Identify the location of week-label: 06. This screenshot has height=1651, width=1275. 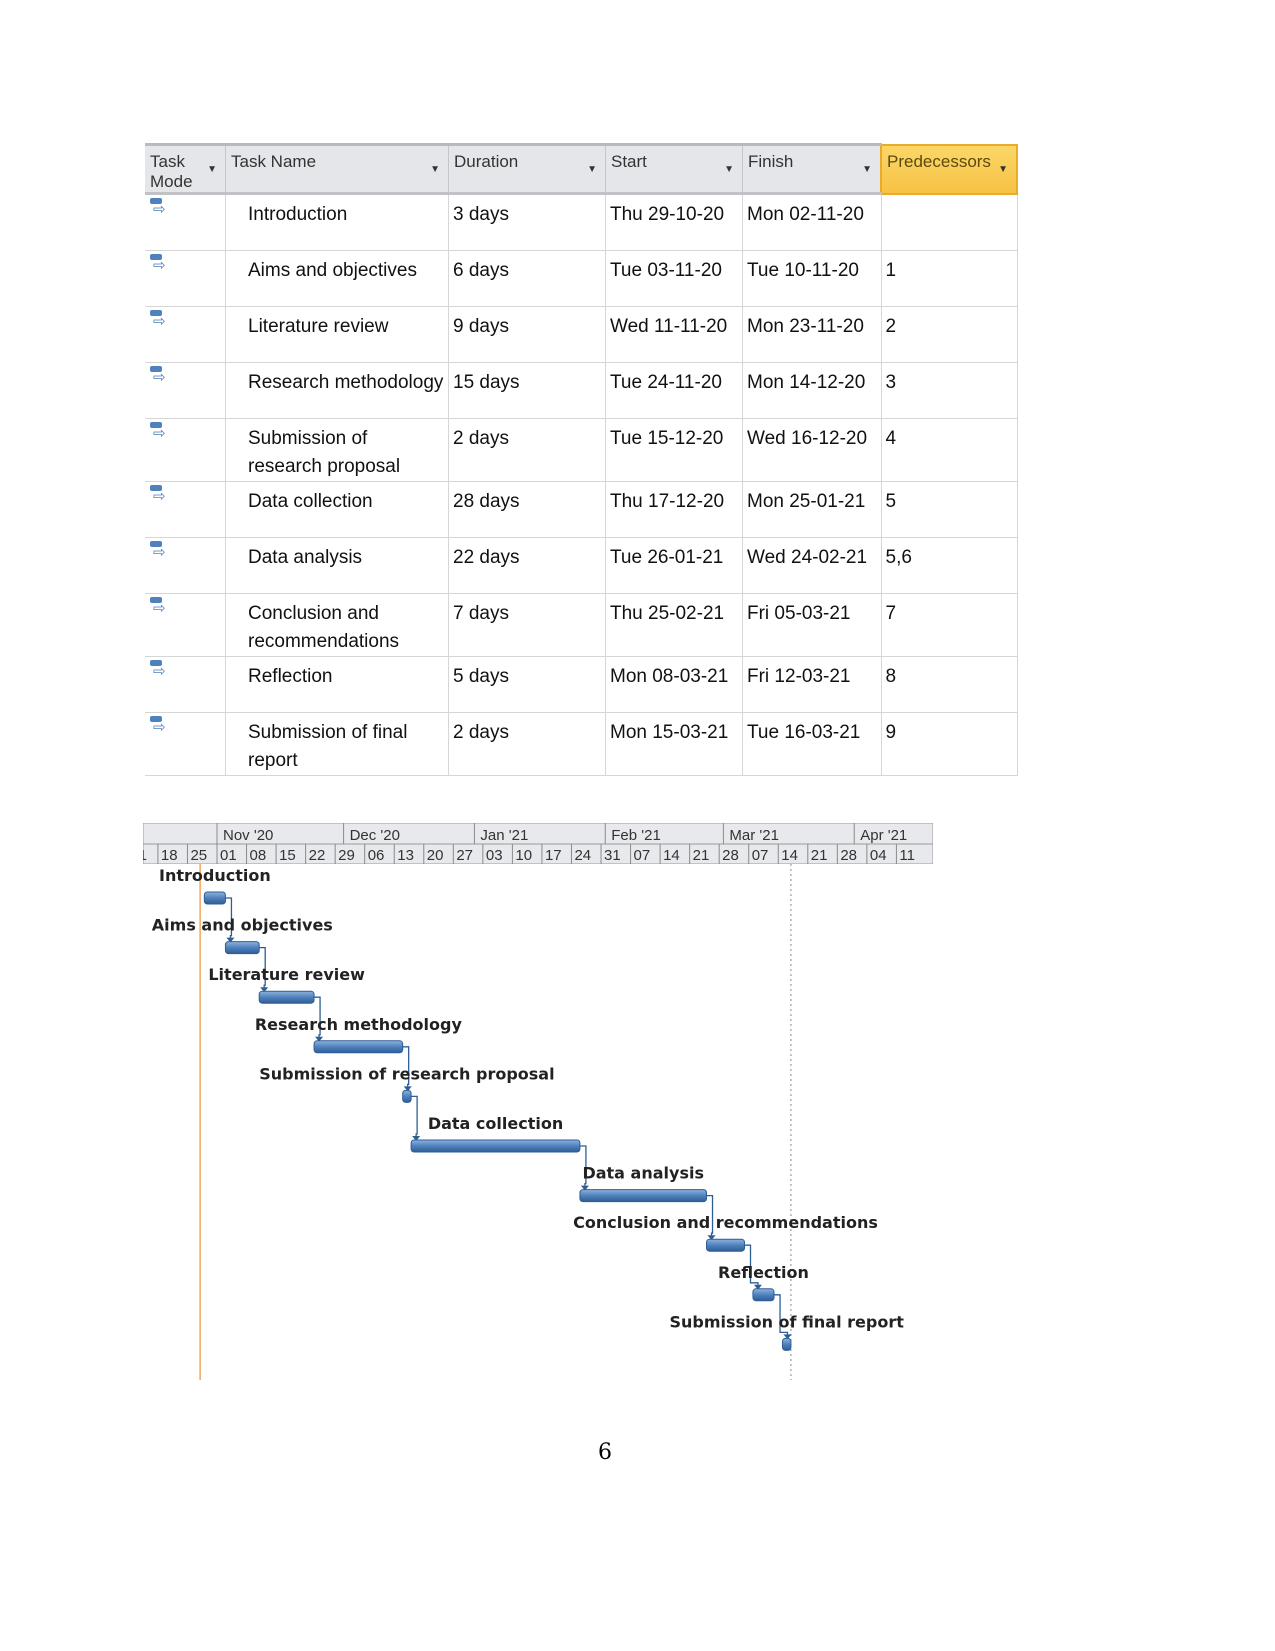
(376, 855).